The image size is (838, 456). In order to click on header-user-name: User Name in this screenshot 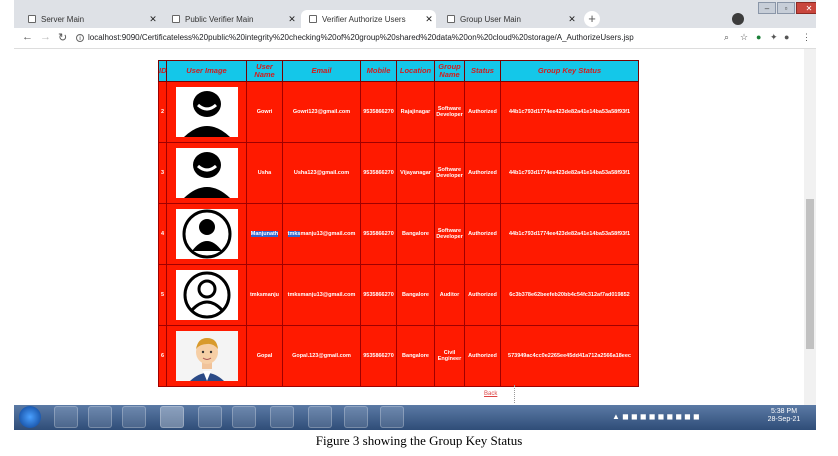, I will do `click(264, 71)`.